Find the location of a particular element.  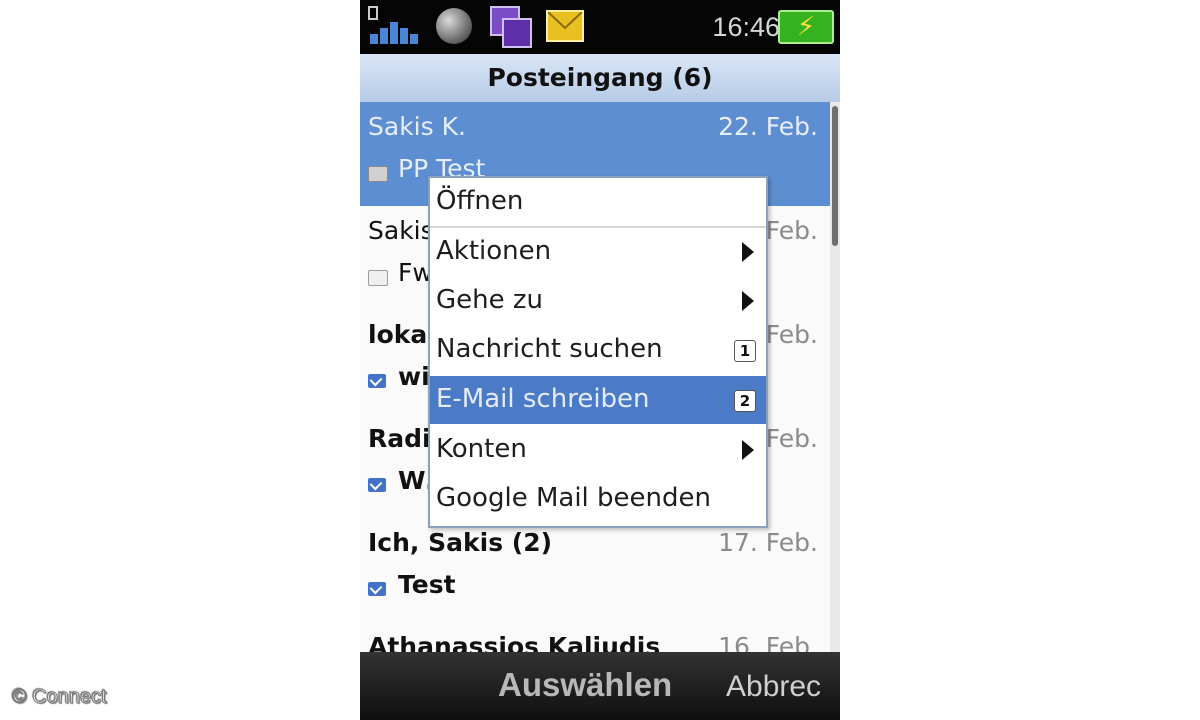

watermark: © Connect is located at coordinates (60, 697).